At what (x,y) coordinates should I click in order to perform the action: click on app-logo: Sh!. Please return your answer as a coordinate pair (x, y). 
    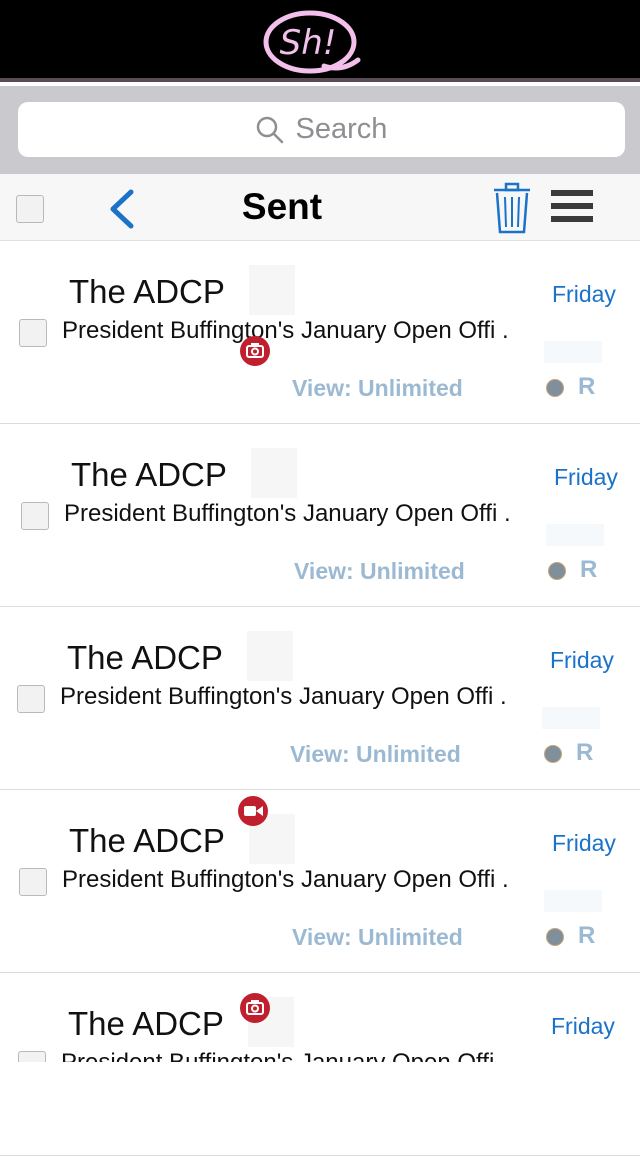
    Looking at the image, I should click on (312, 41).